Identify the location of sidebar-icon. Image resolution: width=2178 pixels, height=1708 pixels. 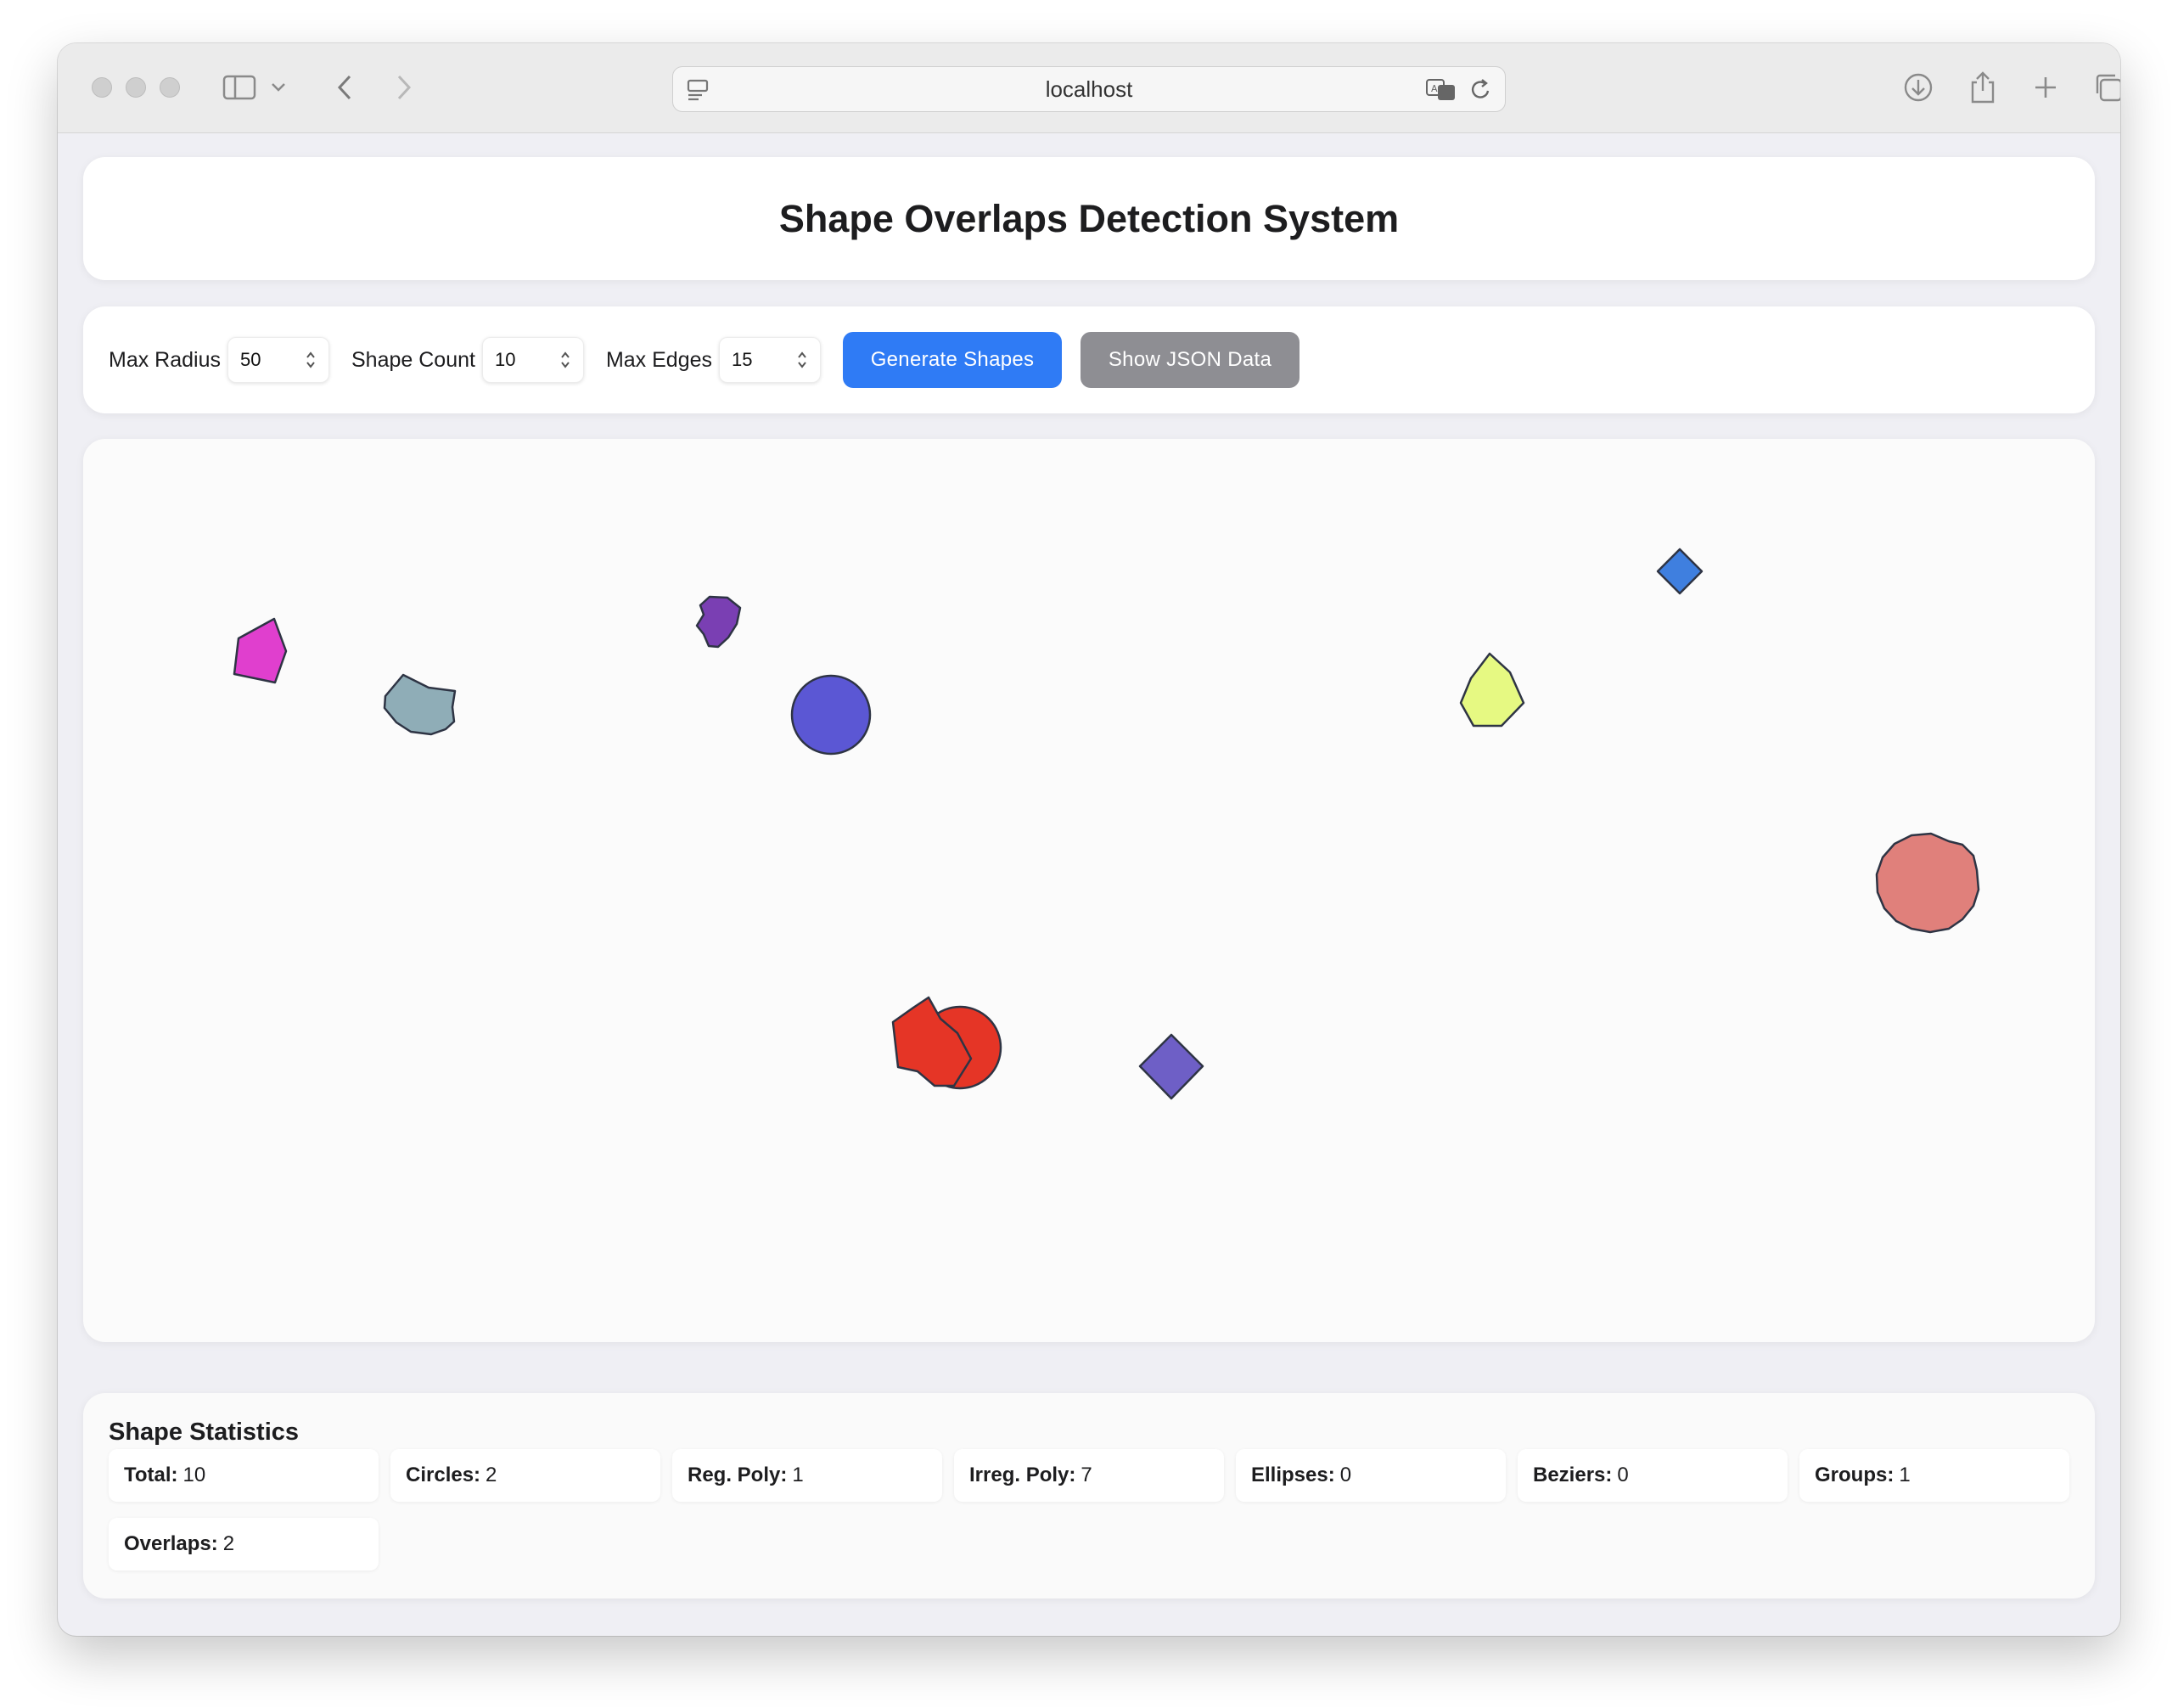
(240, 87).